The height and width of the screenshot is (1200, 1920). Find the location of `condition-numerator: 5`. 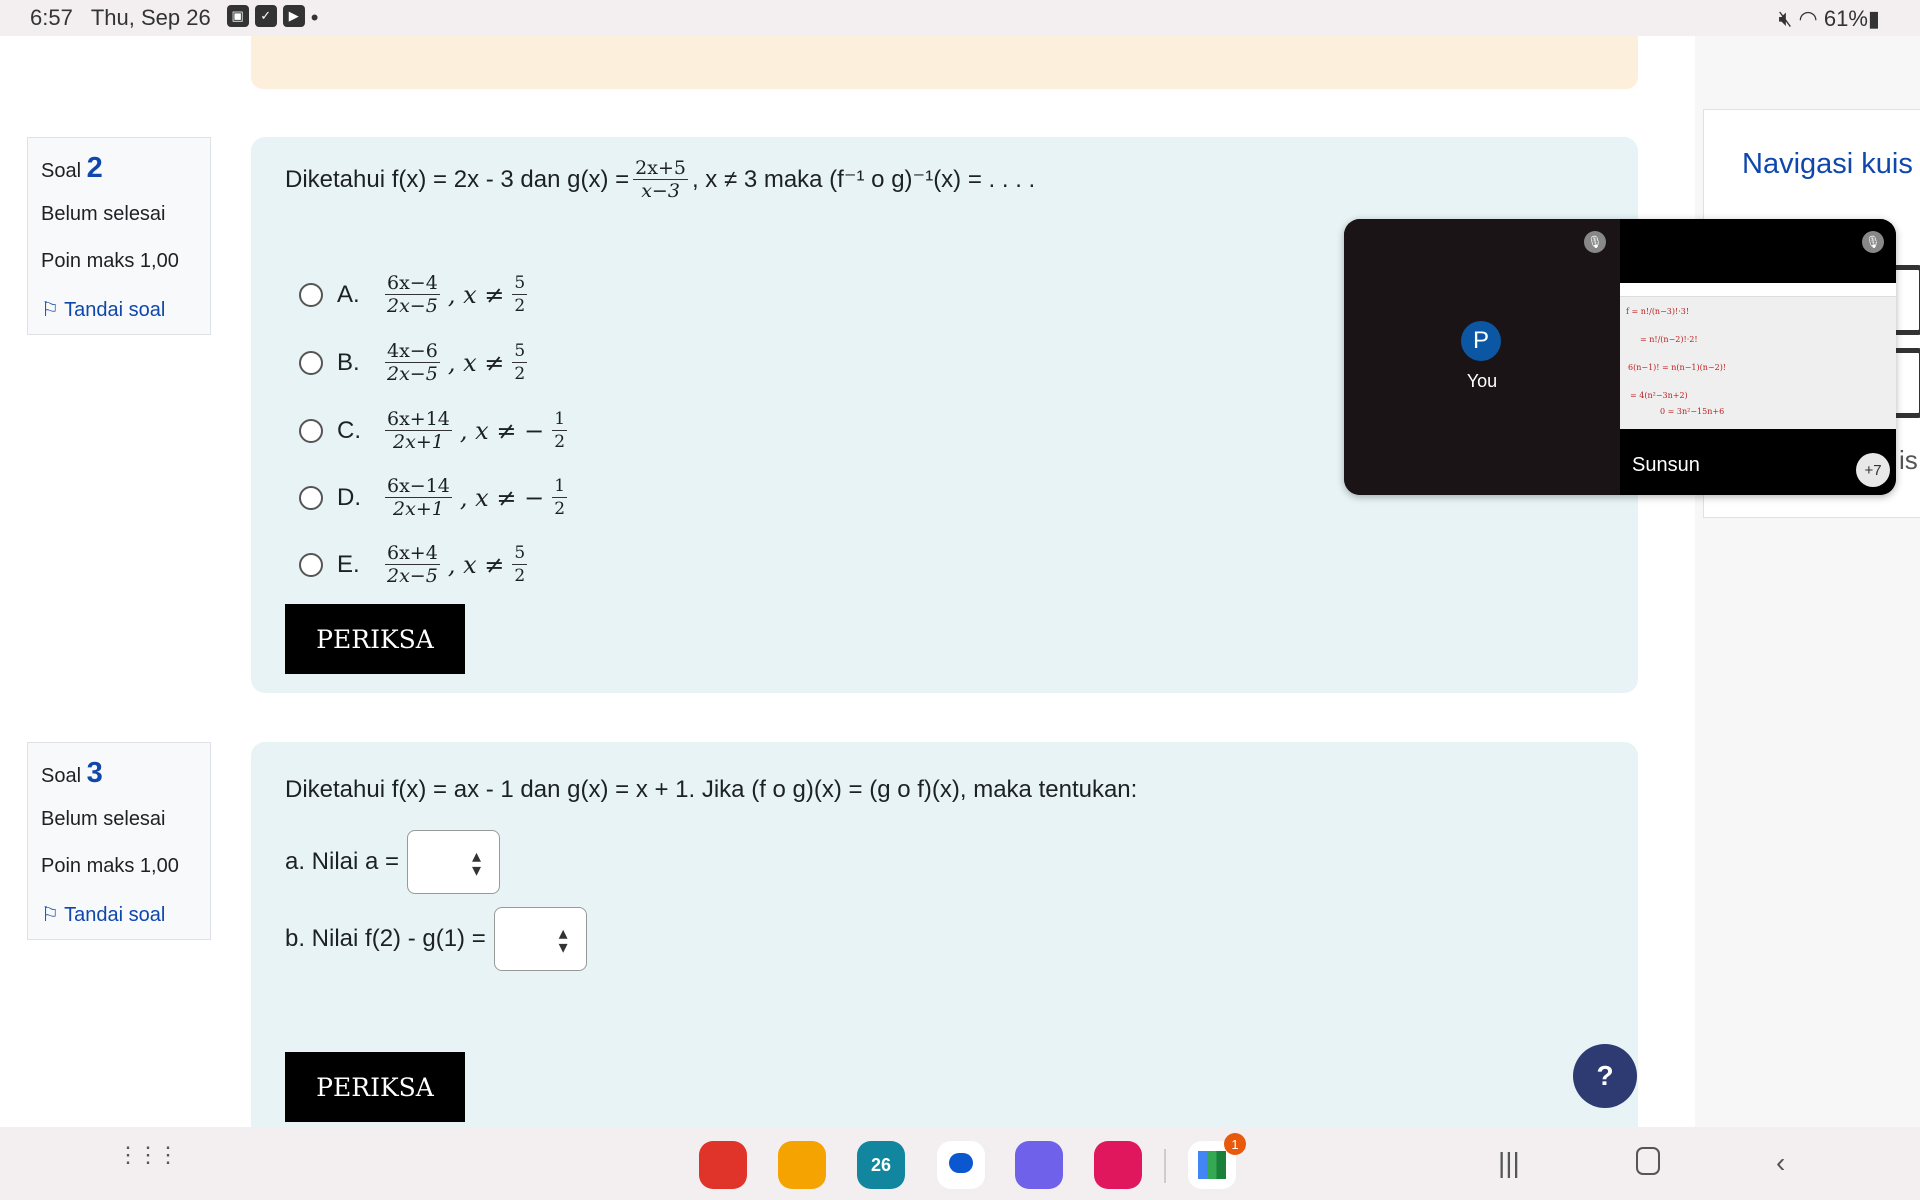

condition-numerator: 5 is located at coordinates (520, 284).